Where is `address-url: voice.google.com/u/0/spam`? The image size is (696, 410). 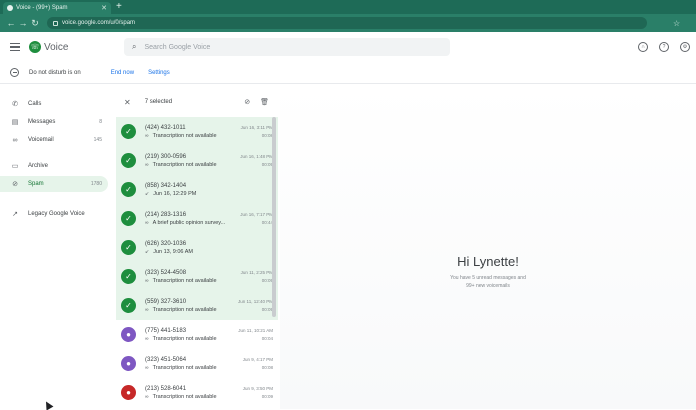
address-url: voice.google.com/u/0/spam is located at coordinates (99, 23).